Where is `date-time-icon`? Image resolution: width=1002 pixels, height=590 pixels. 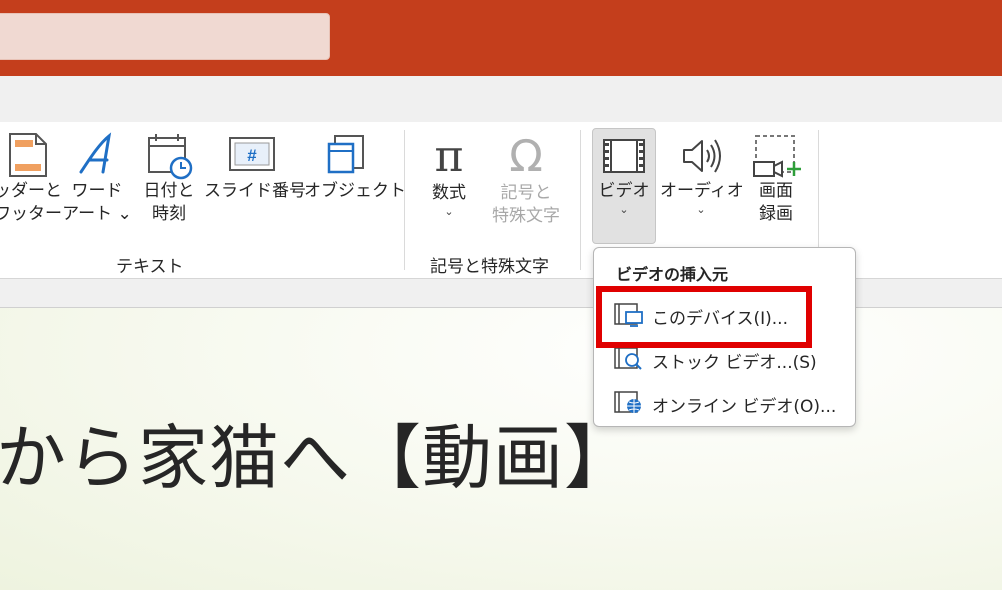
date-time-icon is located at coordinates (170, 157).